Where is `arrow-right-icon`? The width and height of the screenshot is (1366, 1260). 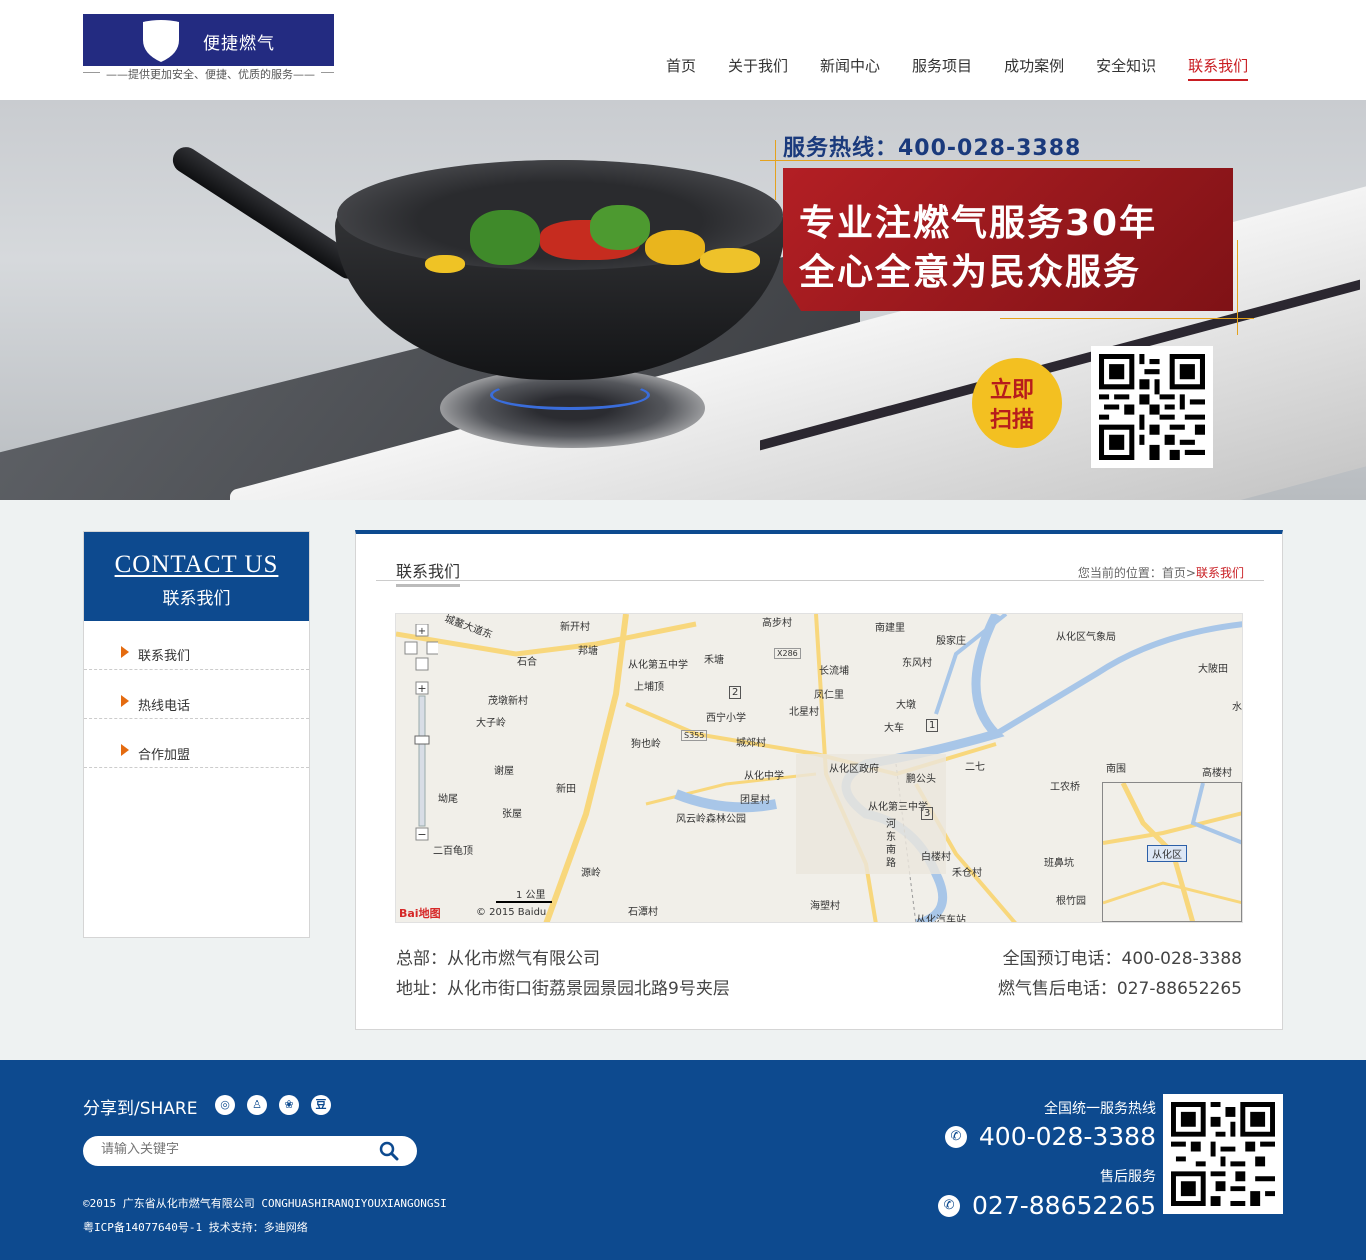
arrow-right-icon is located at coordinates (125, 701).